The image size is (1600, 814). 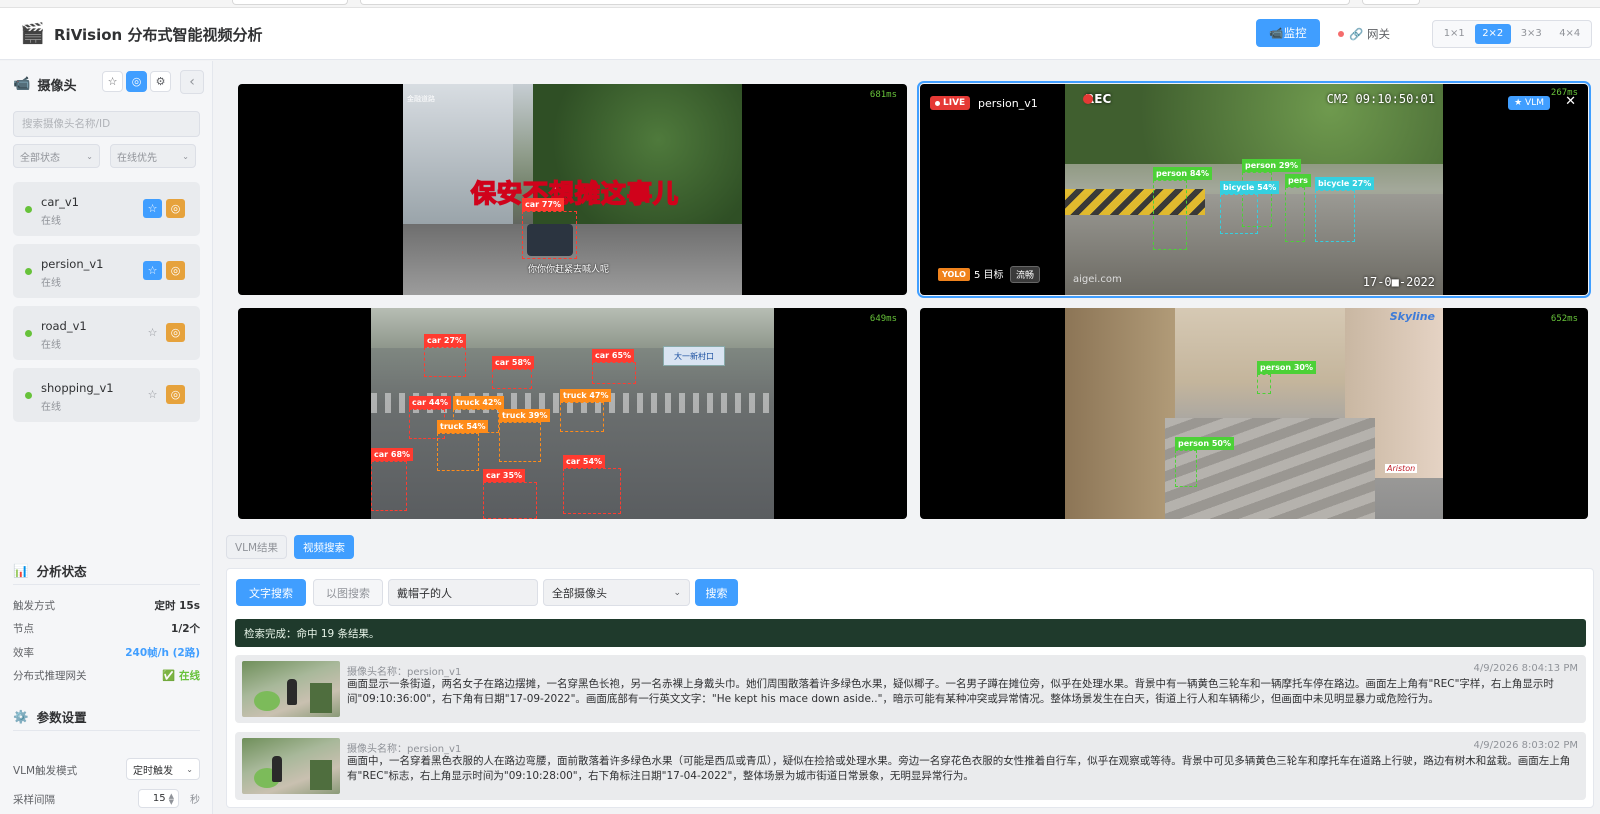 I want to click on status-filter-select: 全部状态 ⌄, so click(x=56, y=156).